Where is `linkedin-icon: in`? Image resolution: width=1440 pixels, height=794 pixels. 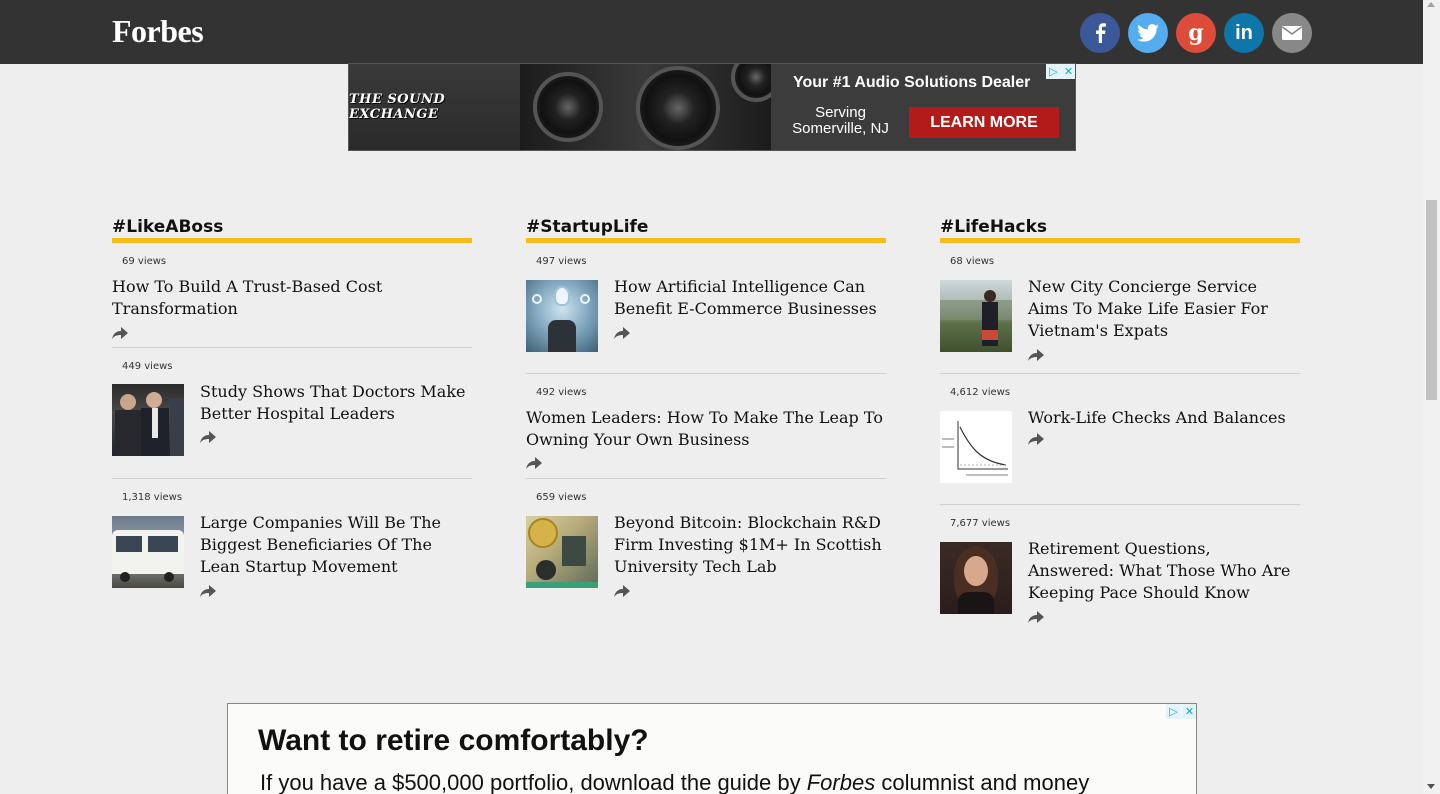 linkedin-icon: in is located at coordinates (1244, 32).